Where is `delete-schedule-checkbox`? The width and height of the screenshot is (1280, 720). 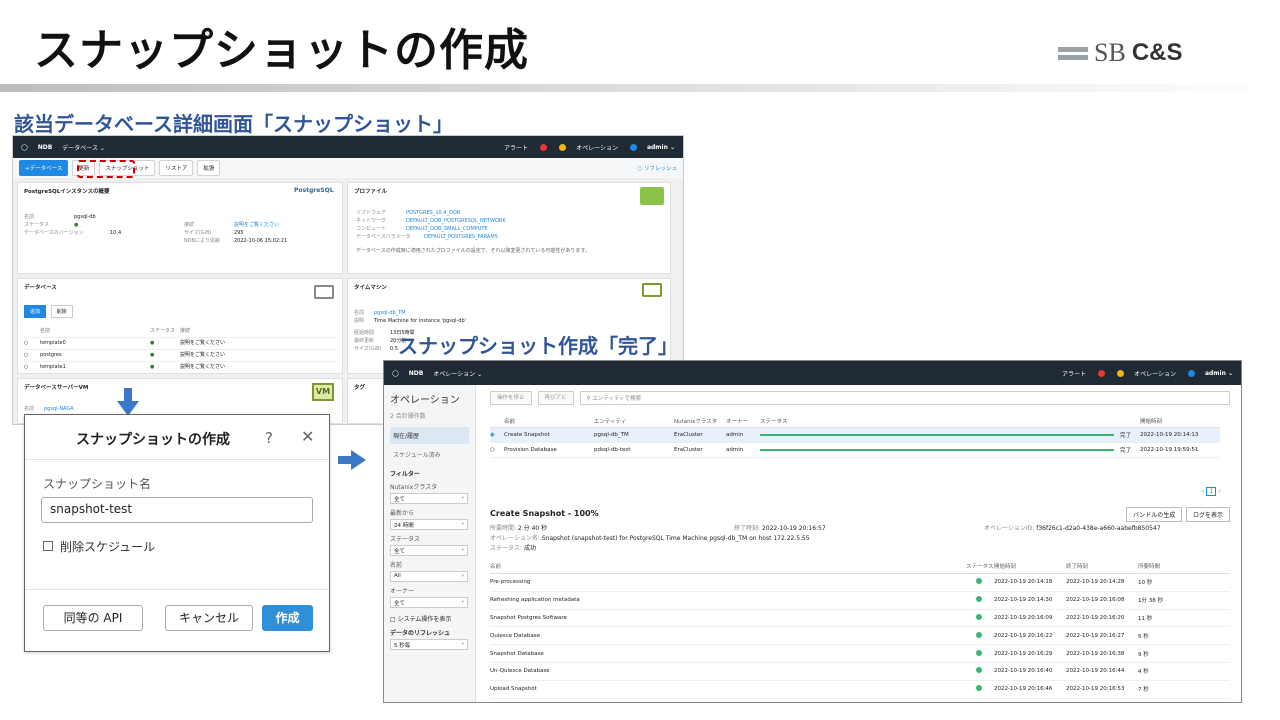
delete-schedule-checkbox is located at coordinates (48, 546).